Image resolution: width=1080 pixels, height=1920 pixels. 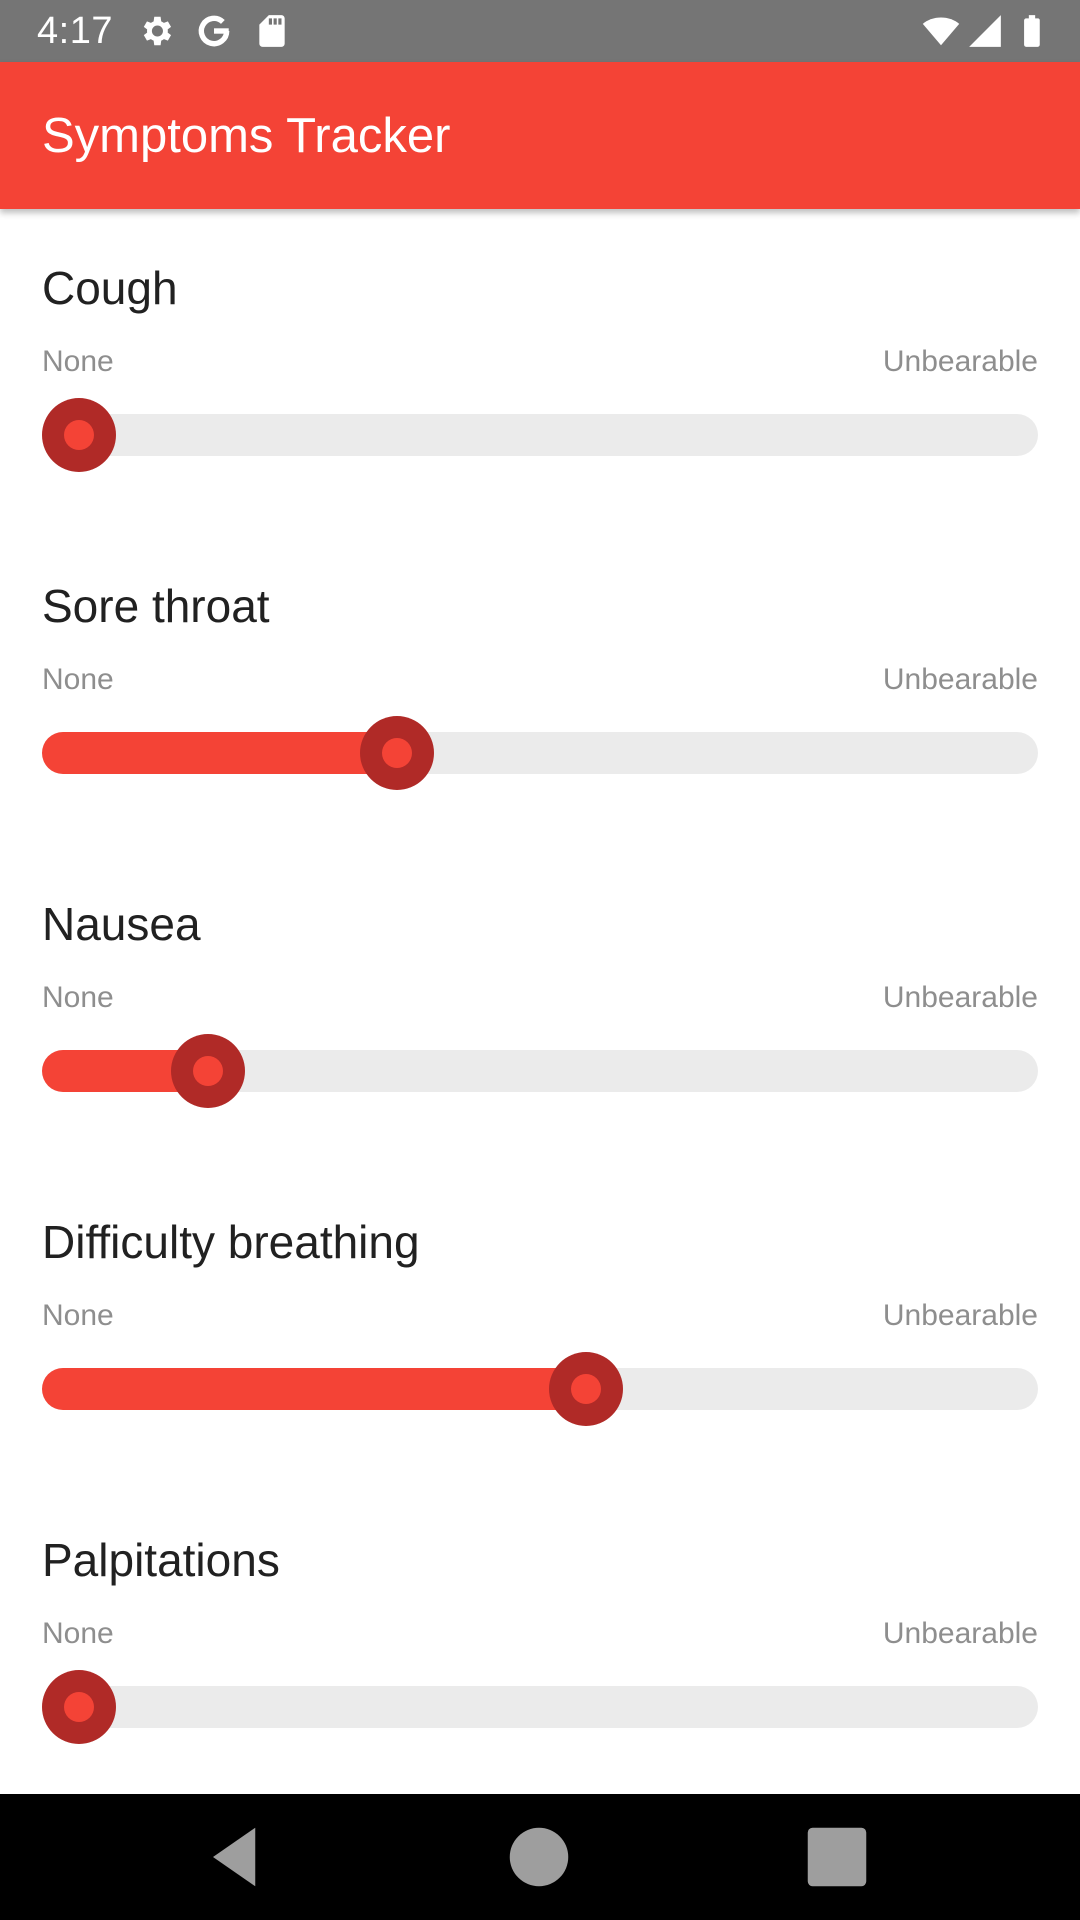 What do you see at coordinates (110, 288) in the screenshot?
I see `symptom-name: Cough` at bounding box center [110, 288].